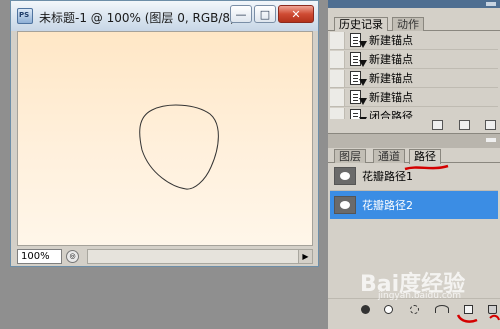  Describe the element at coordinates (200, 256) in the screenshot. I see `horizontal-scrollbar: ▶` at that location.